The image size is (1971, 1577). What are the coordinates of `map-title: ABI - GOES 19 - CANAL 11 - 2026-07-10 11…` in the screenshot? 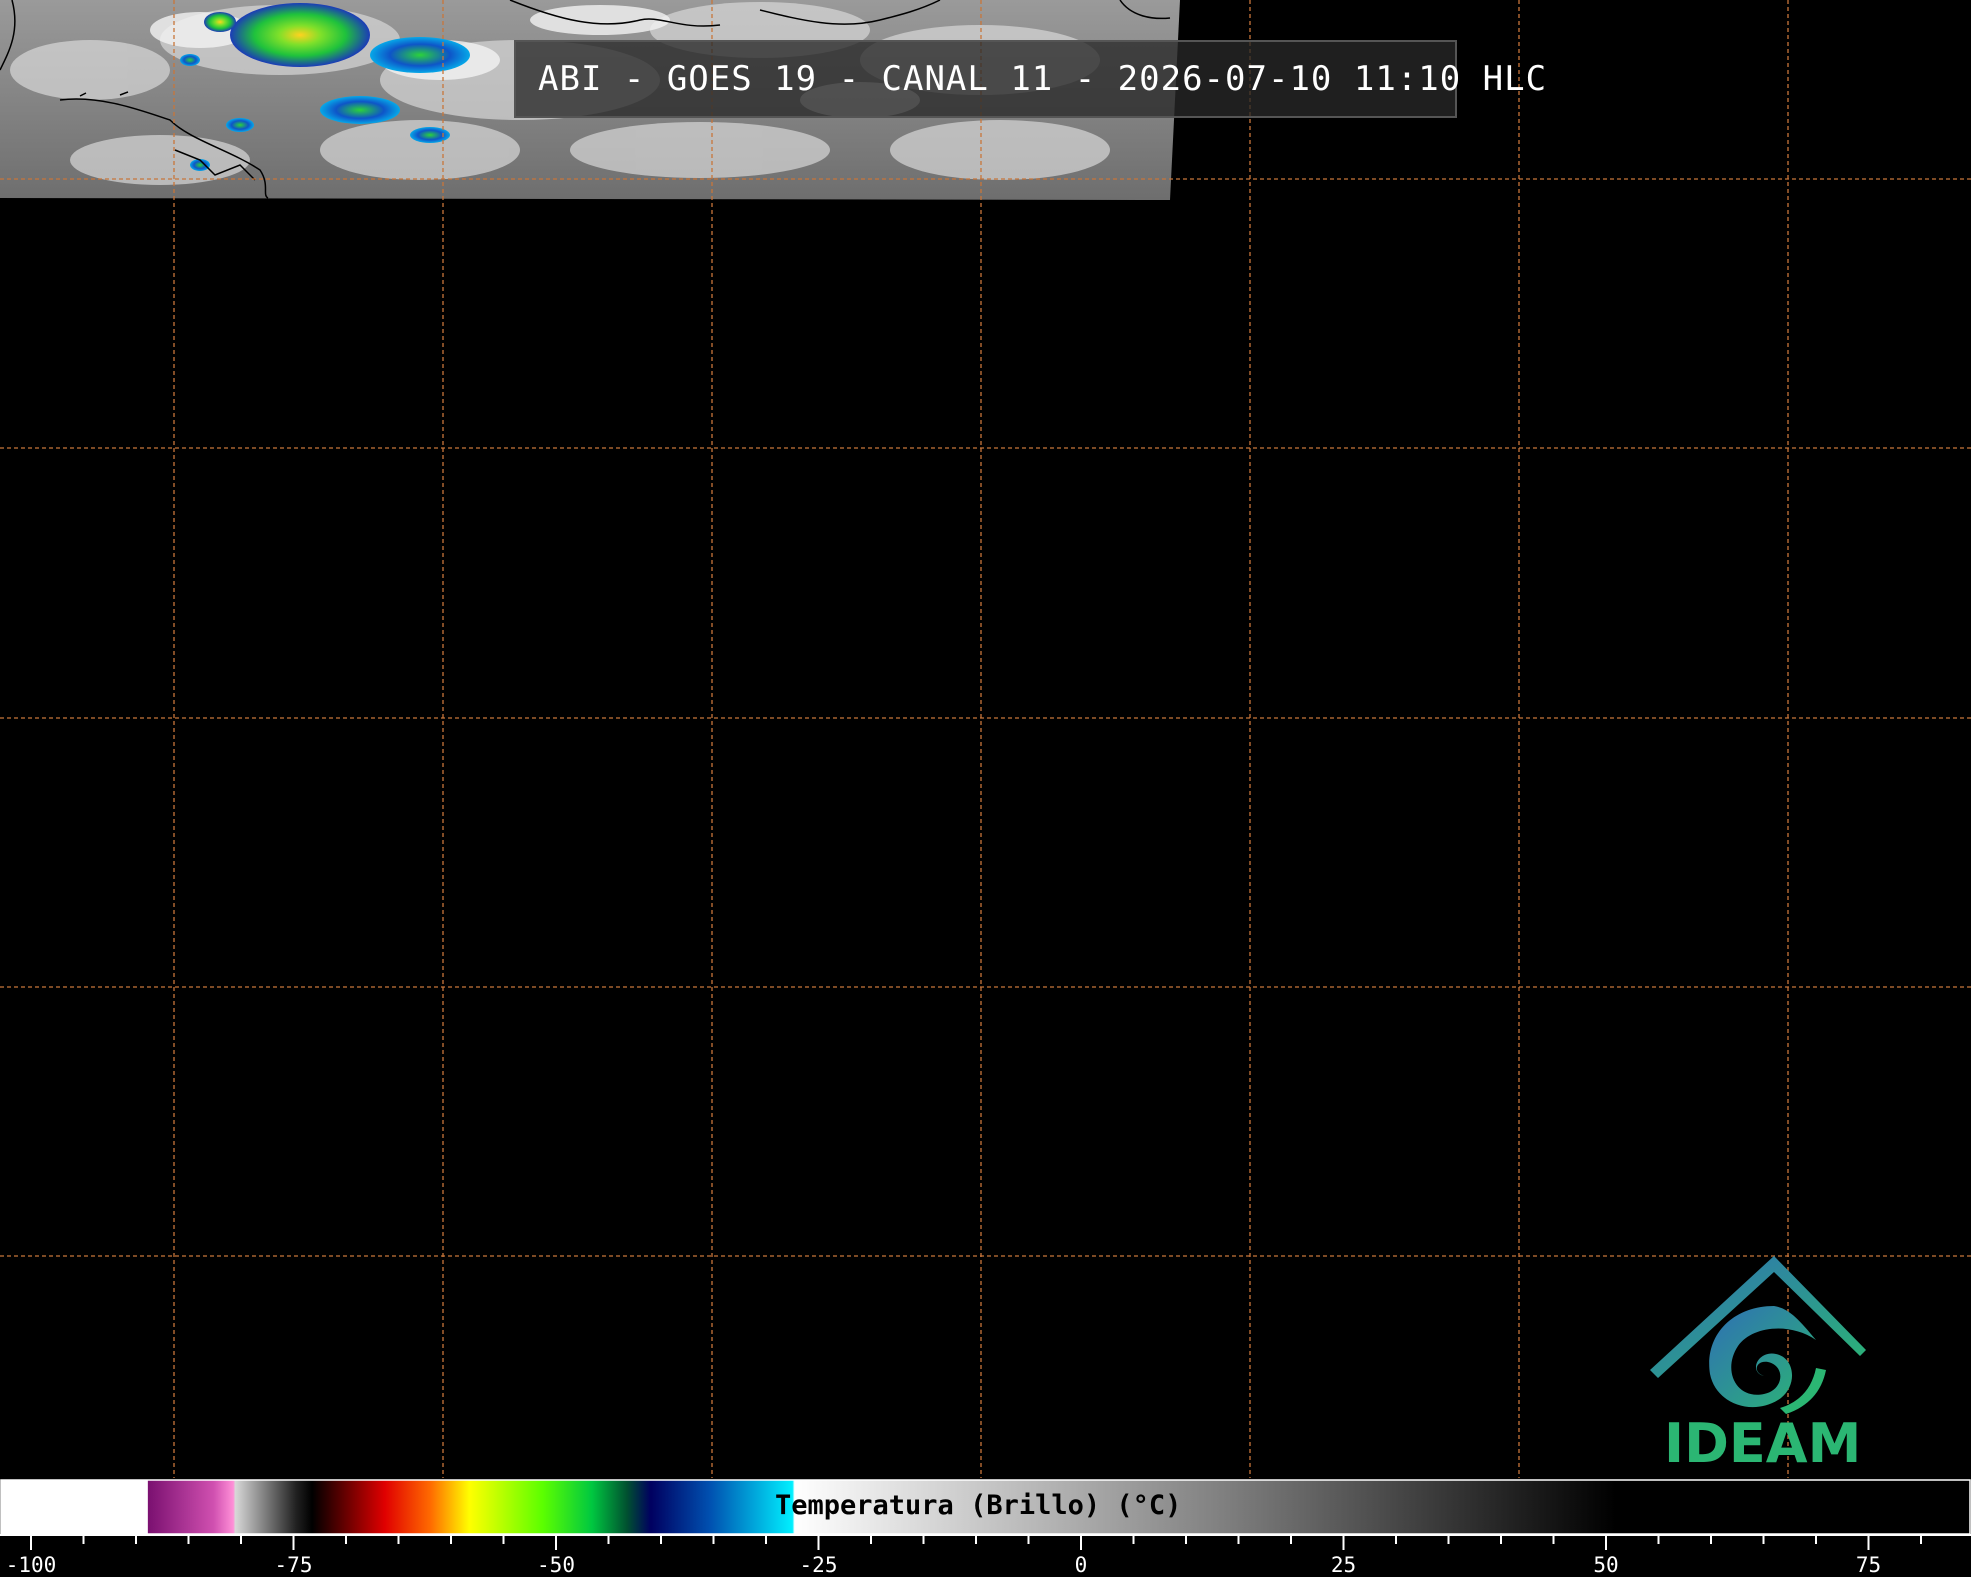 It's located at (1043, 79).